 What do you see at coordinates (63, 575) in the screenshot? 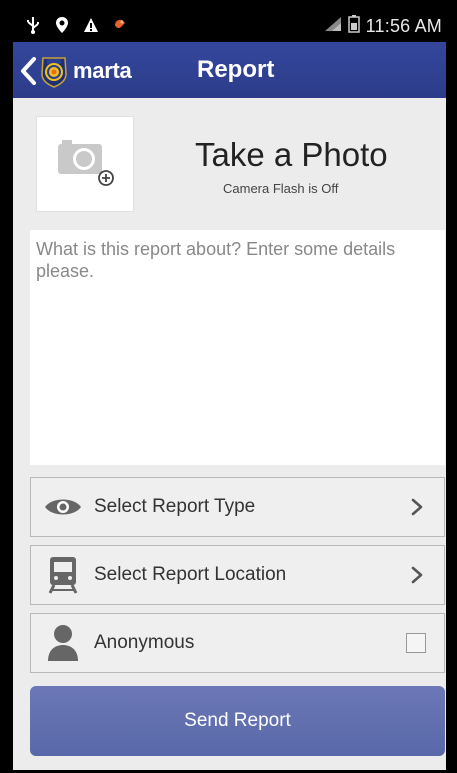
I see `train-icon` at bounding box center [63, 575].